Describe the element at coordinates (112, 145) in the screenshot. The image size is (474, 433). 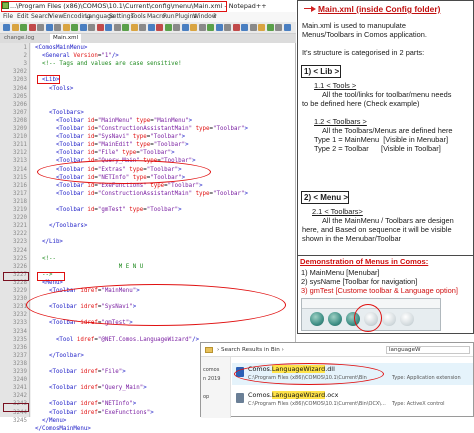
I see `code-line: <Toolbar id="MainEdit" type="Toolbar">` at that location.